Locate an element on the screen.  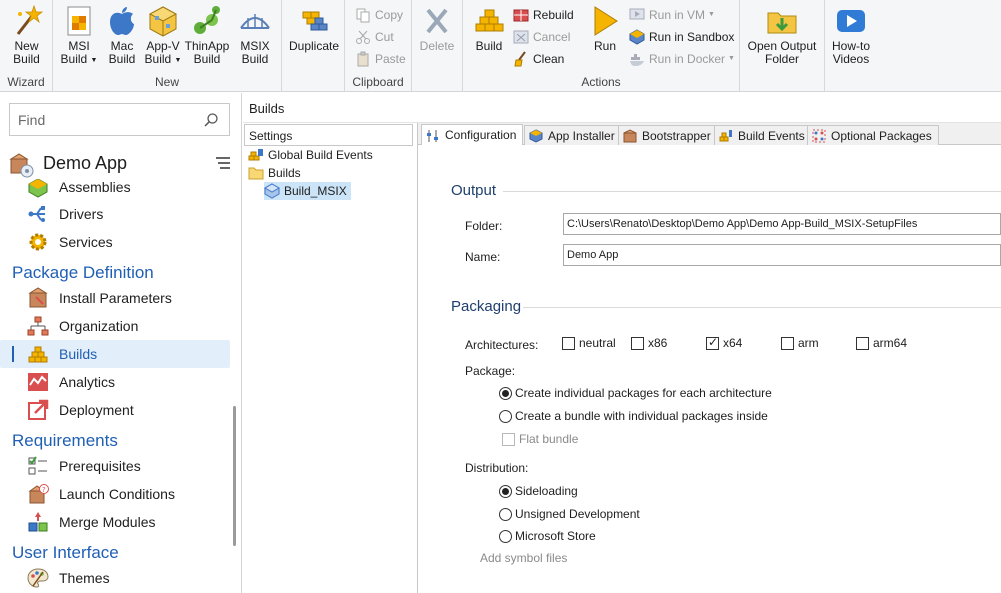
hamburger-menu-icon is located at coordinates (223, 163).